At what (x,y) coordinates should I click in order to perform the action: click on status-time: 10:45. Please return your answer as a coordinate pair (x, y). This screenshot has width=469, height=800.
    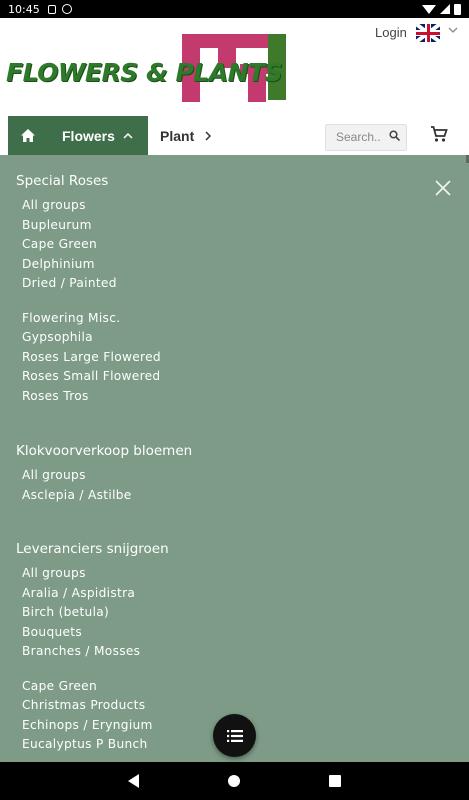
    Looking at the image, I should click on (24, 9).